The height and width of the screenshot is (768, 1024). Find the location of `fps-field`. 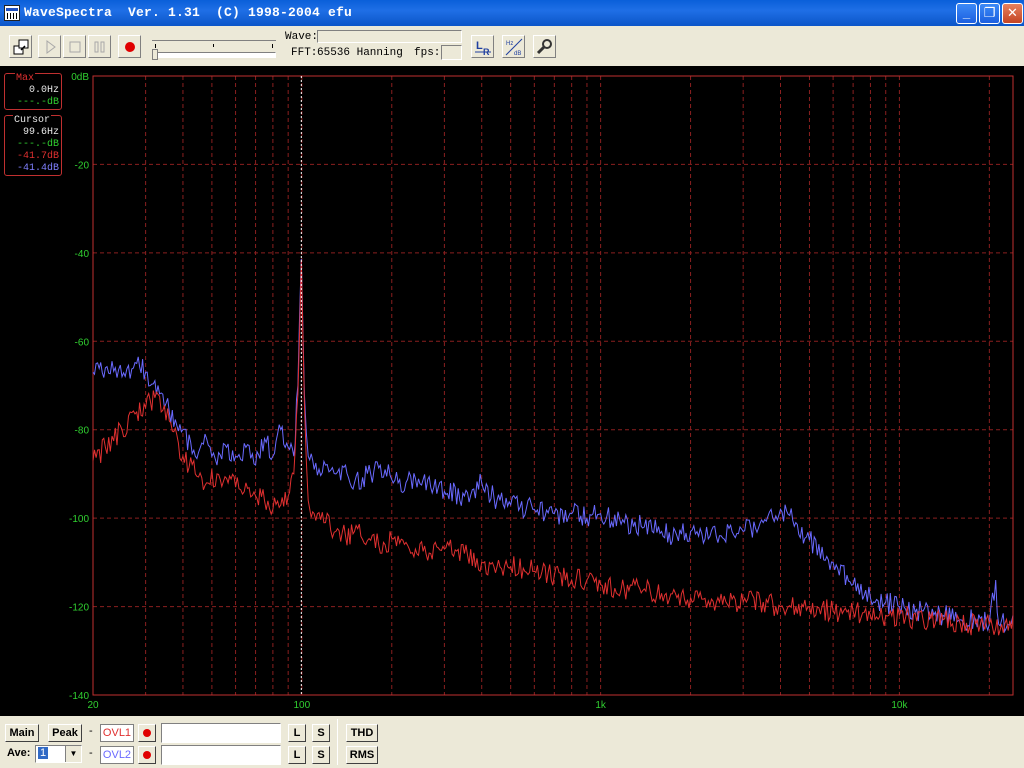

fps-field is located at coordinates (451, 52).